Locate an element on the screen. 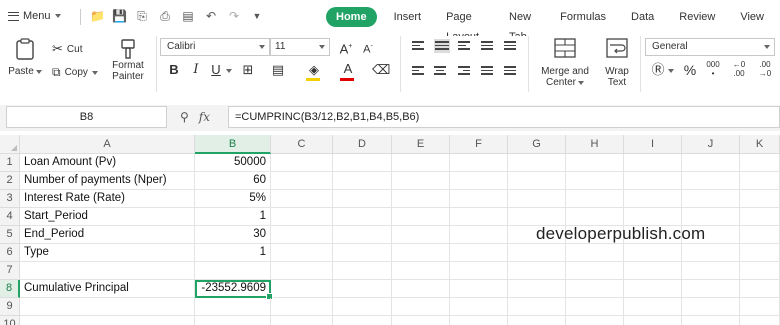 This screenshot has width=780, height=325. cell-b1: 50000 is located at coordinates (233, 163).